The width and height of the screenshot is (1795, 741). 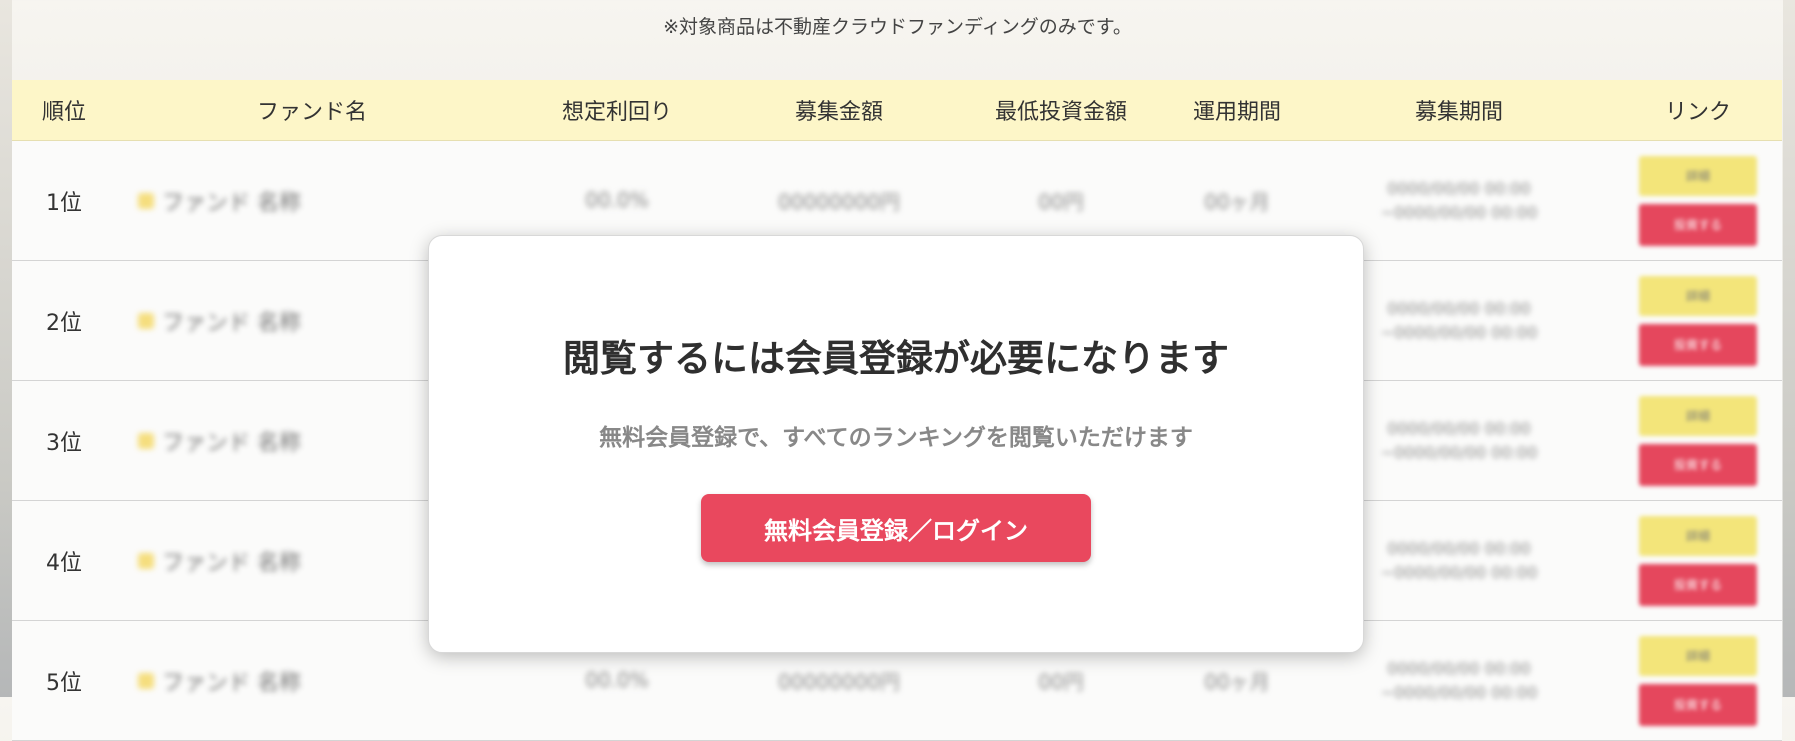 I want to click on header-amount: 募集金額, so click(x=838, y=112).